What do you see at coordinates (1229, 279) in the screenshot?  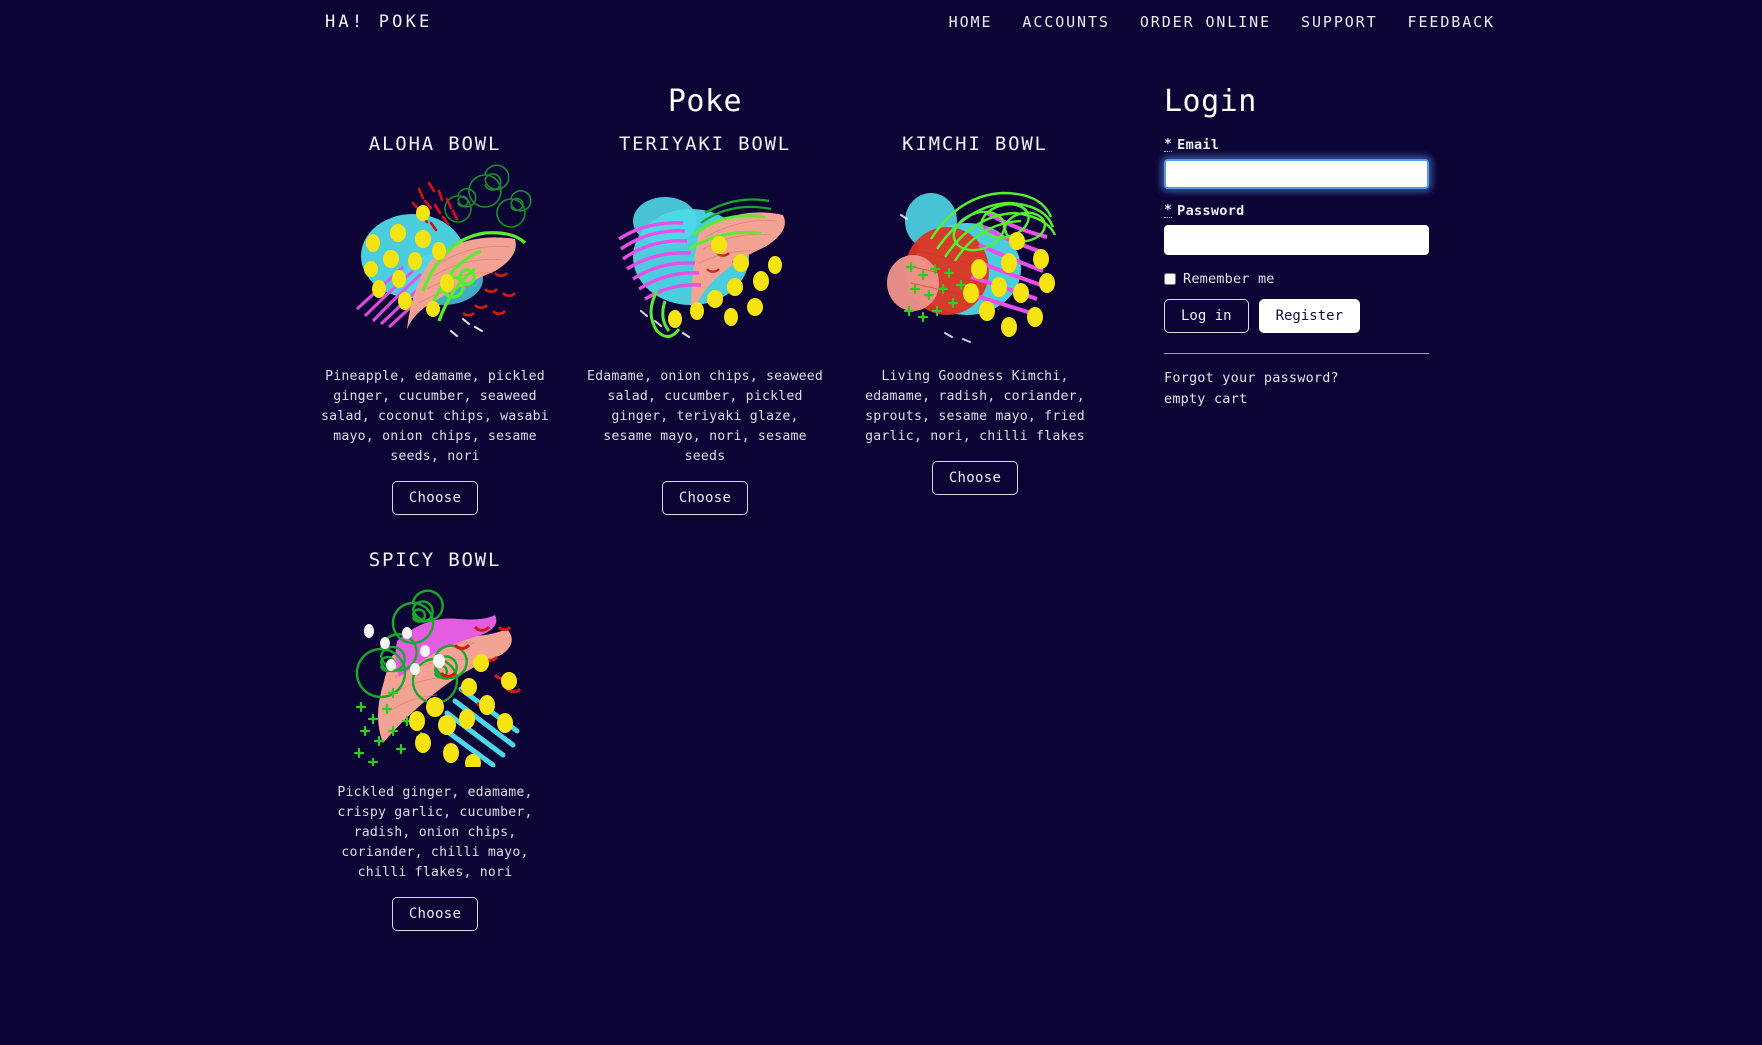 I see `remember-me-label: Remember me` at bounding box center [1229, 279].